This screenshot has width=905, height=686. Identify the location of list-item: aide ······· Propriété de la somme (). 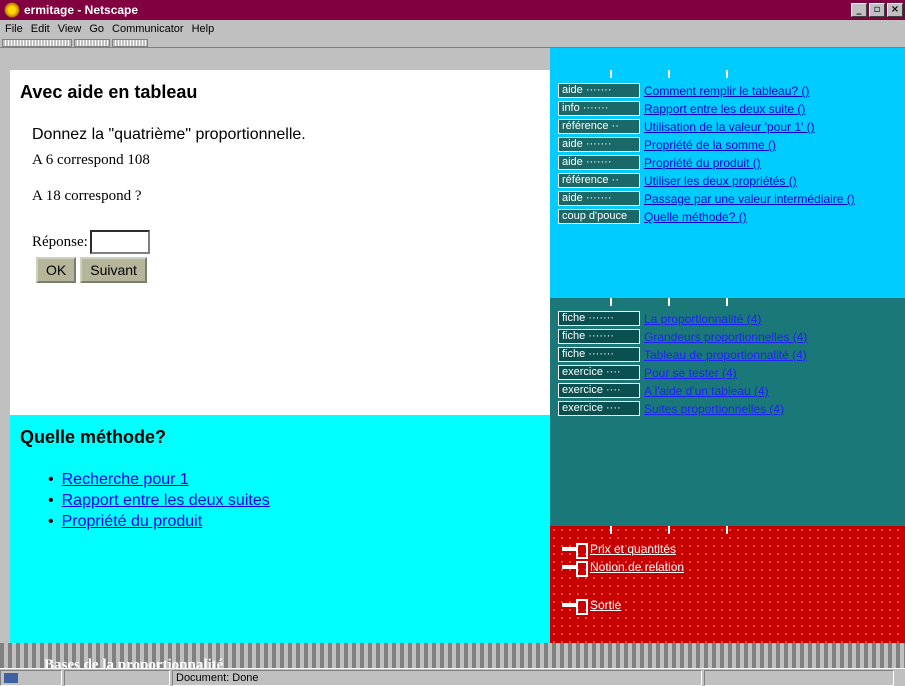
(728, 145).